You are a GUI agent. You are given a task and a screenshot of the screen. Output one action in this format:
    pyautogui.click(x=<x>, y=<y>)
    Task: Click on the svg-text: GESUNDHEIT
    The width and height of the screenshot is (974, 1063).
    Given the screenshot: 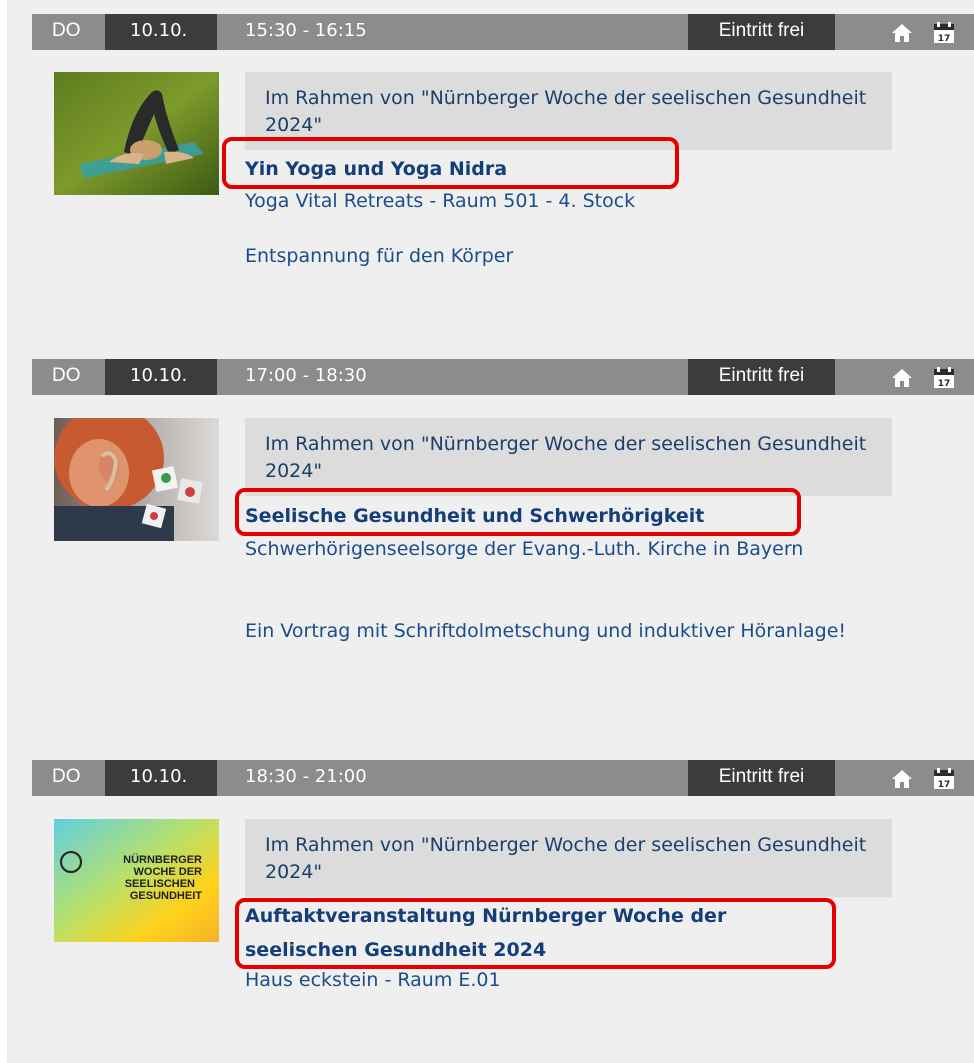 What is the action you would take?
    pyautogui.click(x=166, y=896)
    